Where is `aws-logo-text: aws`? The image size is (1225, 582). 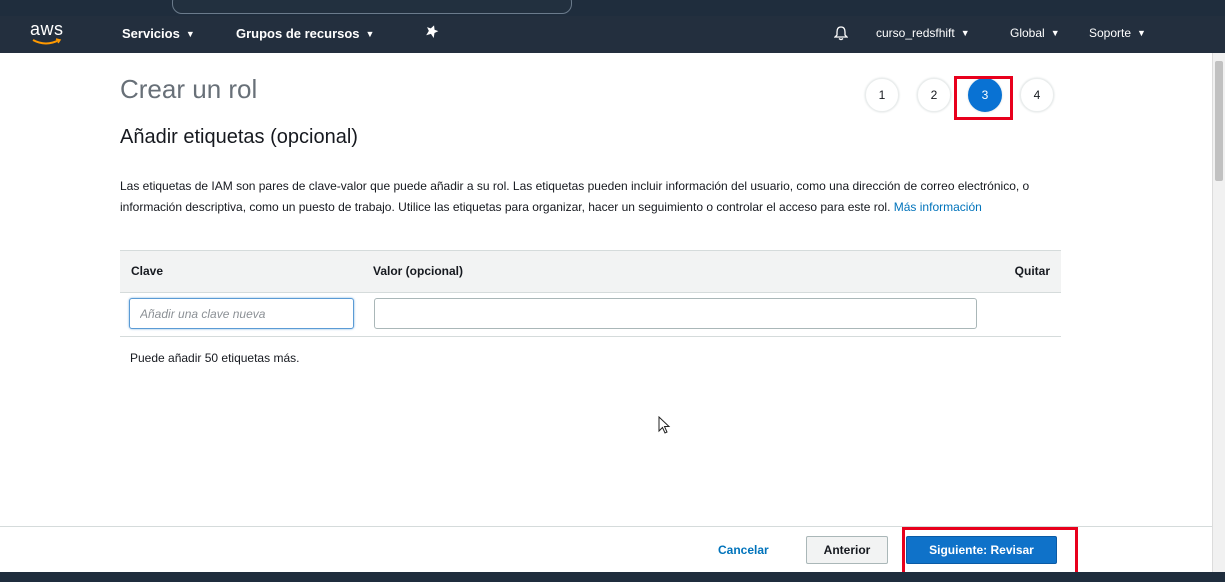 aws-logo-text: aws is located at coordinates (47, 29).